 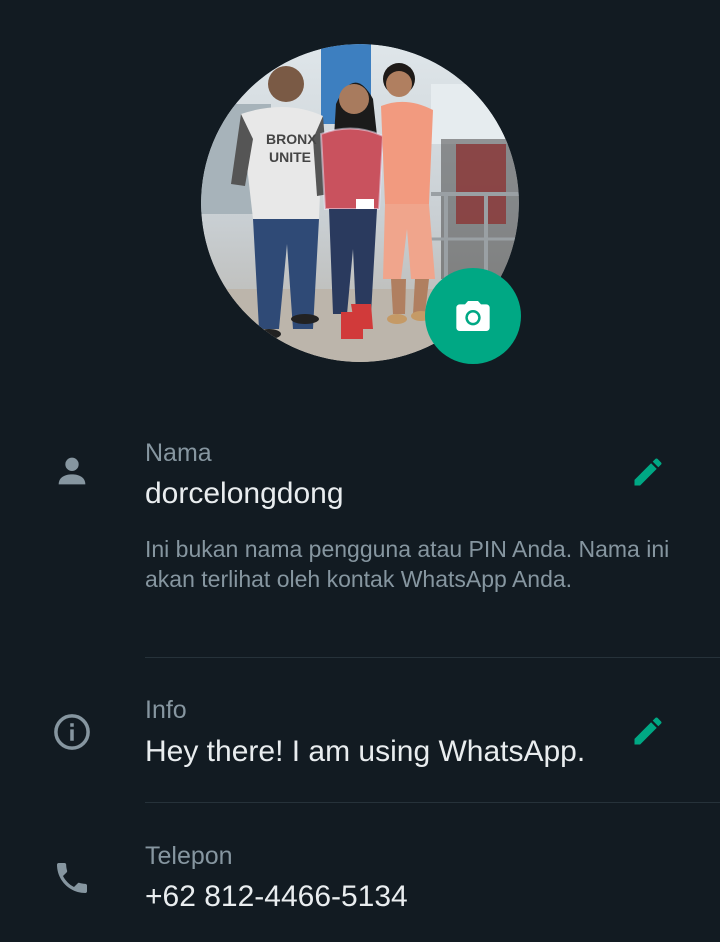 I want to click on phone-row: Telepon +62 812-4466-5134, so click(x=360, y=886).